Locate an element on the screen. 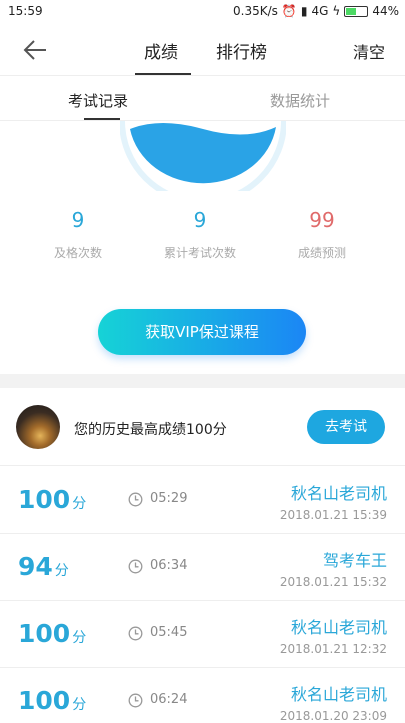  nav-bar: 成绩 排行榜 清空 is located at coordinates (202, 50).